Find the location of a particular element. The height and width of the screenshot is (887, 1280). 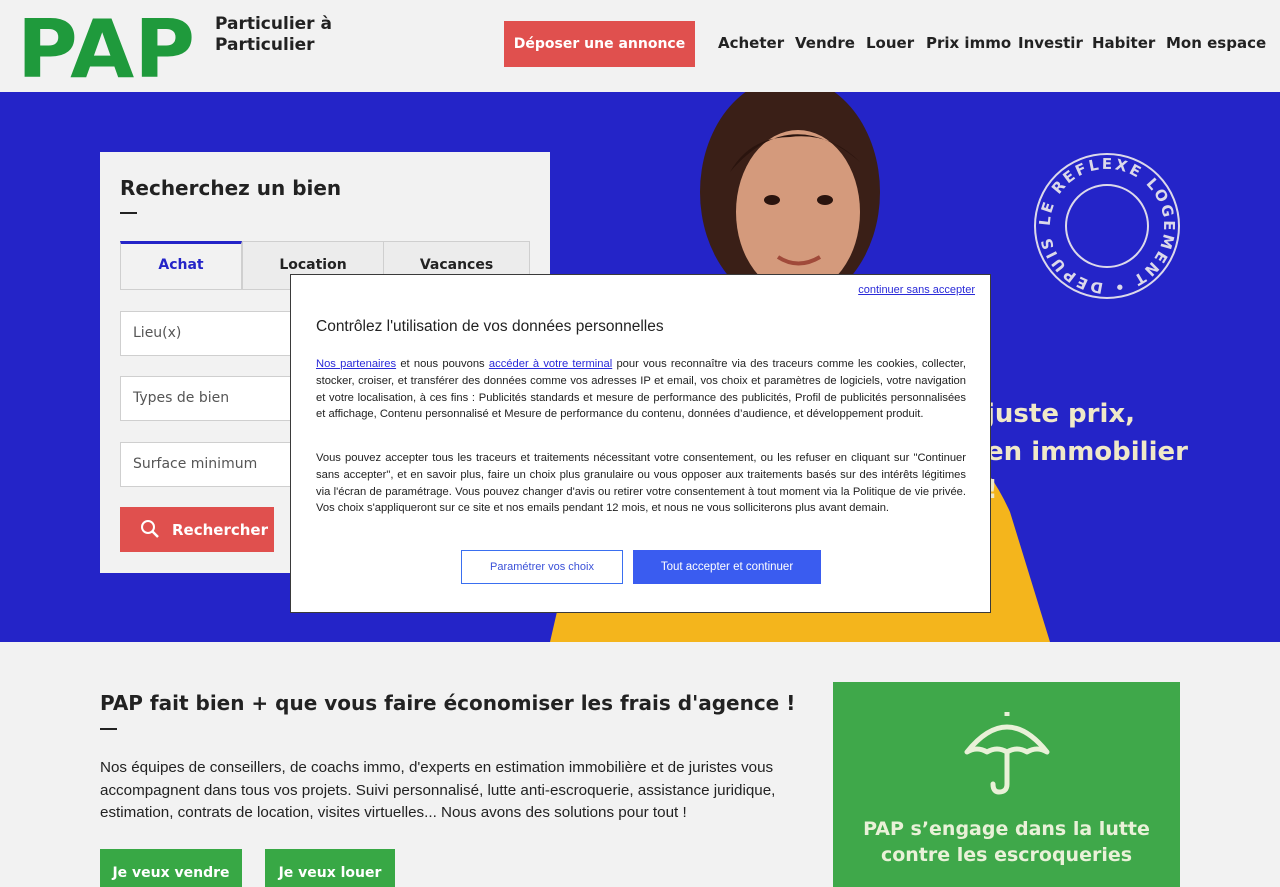

sell-button: Je veux vendre is located at coordinates (171, 868).